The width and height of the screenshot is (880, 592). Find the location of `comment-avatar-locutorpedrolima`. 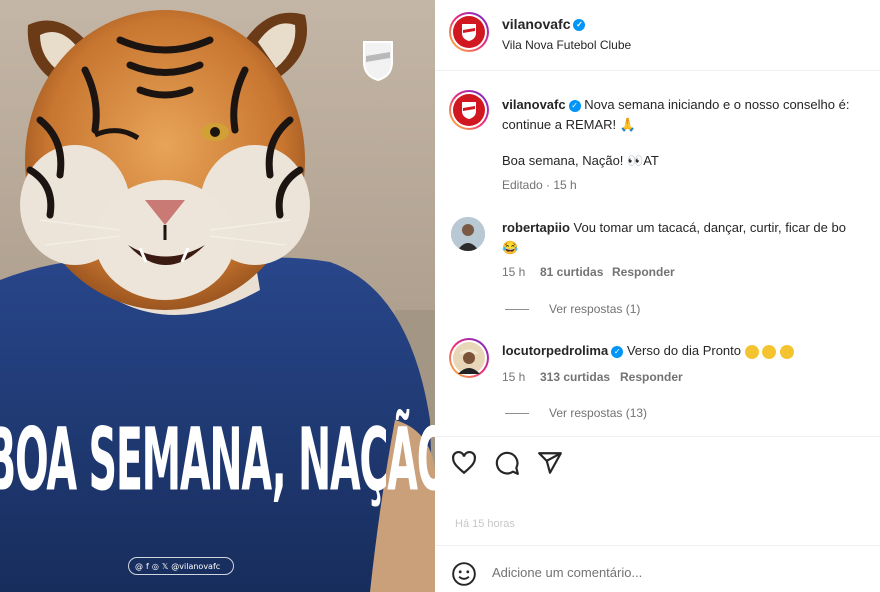

comment-avatar-locutorpedrolima is located at coordinates (469, 358).